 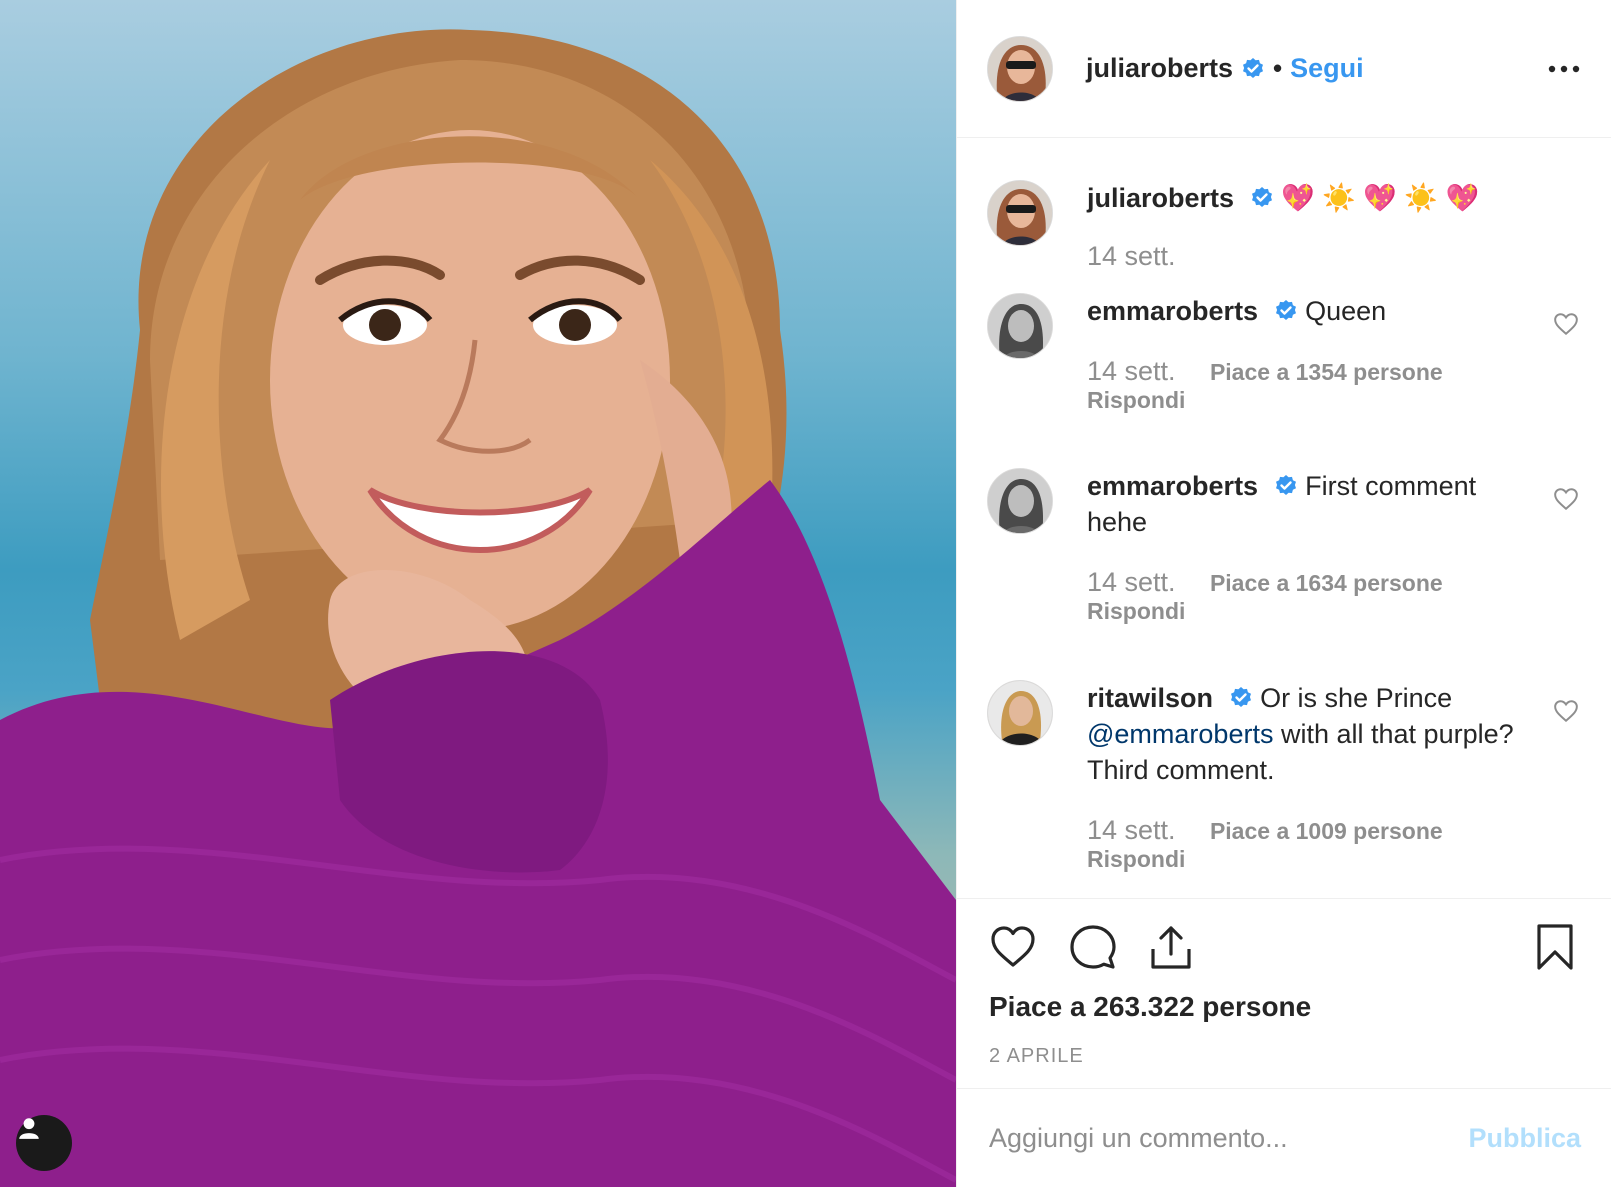 I want to click on comment-icon, so click(x=1093, y=947).